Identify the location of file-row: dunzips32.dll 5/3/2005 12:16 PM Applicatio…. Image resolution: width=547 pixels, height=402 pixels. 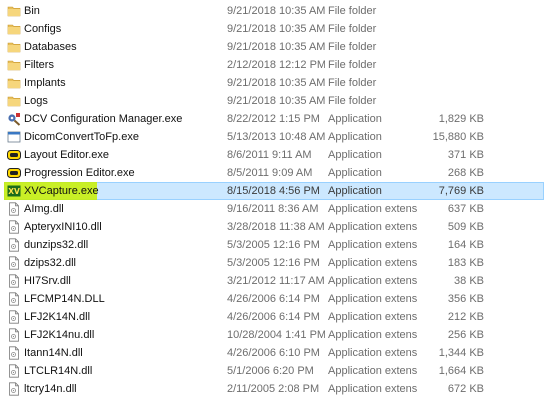
(273, 245).